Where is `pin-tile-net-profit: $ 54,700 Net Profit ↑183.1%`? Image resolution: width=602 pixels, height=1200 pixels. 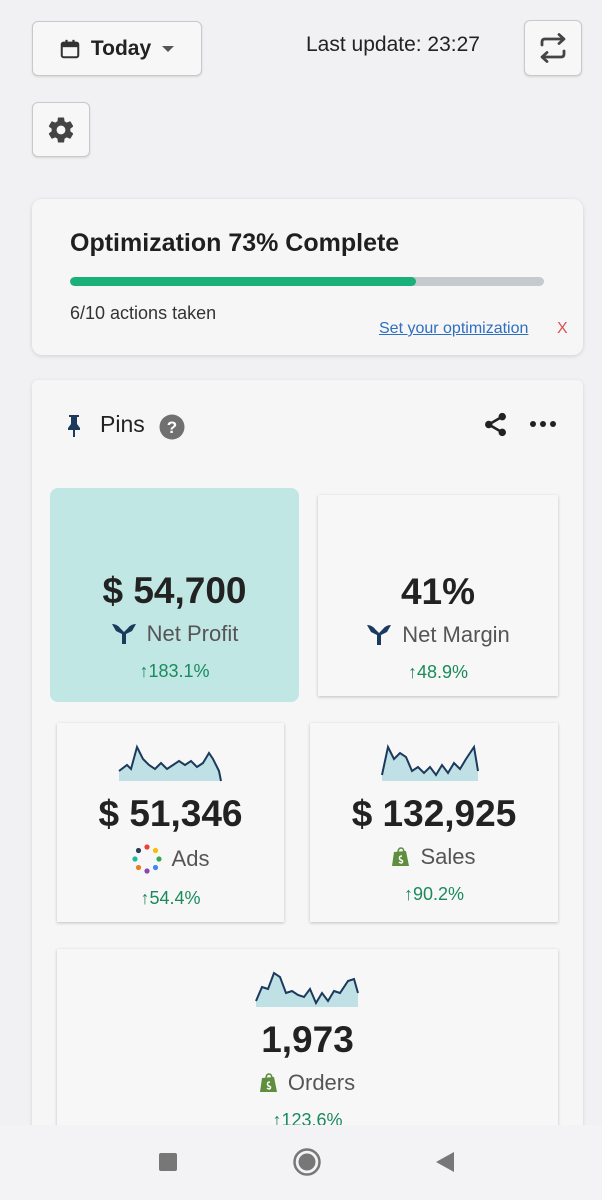
pin-tile-net-profit: $ 54,700 Net Profit ↑183.1% is located at coordinates (174, 595).